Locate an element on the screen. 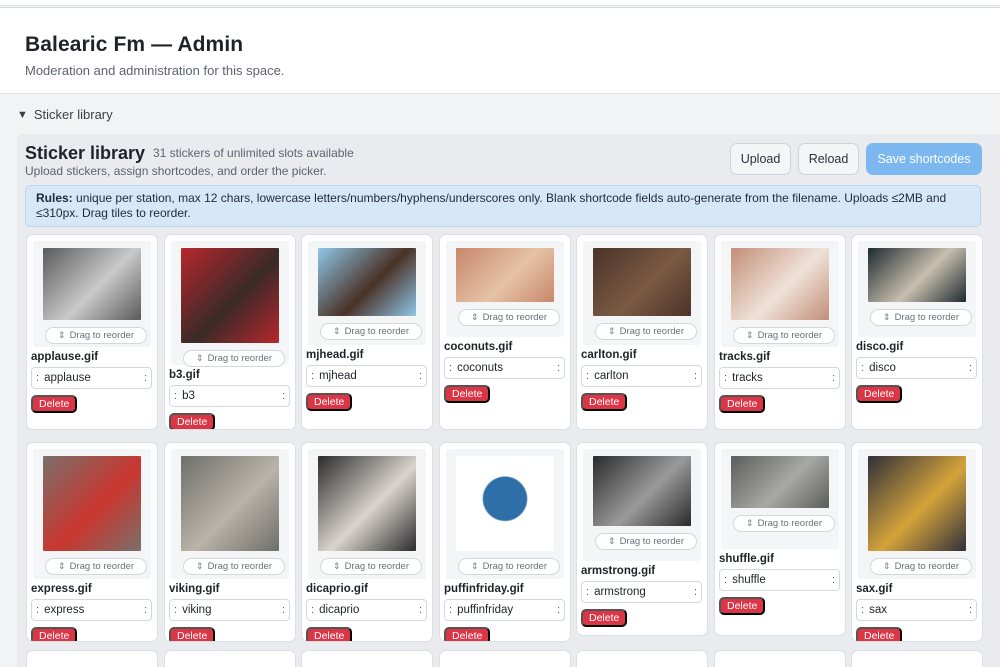  shortcode-input: : applause: is located at coordinates (91, 378).